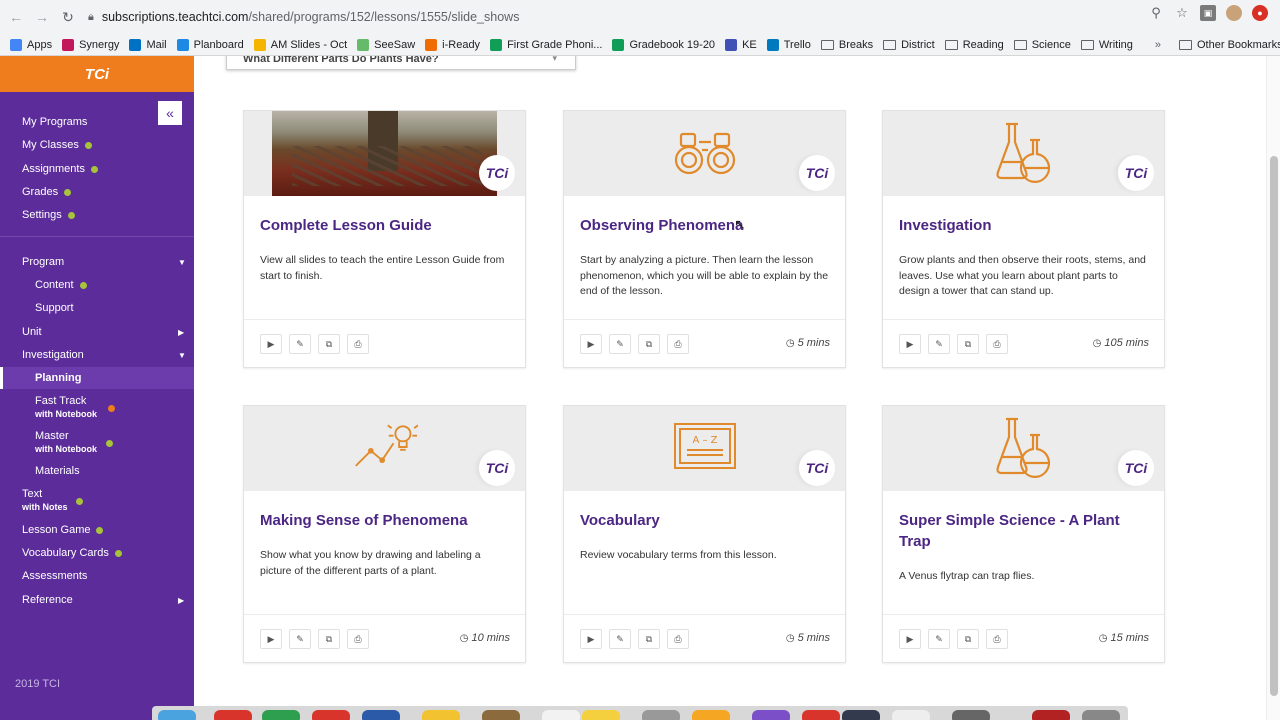 The width and height of the screenshot is (1280, 720). What do you see at coordinates (54, 122) in the screenshot?
I see `sidebar-item-my-programs: My Programs` at bounding box center [54, 122].